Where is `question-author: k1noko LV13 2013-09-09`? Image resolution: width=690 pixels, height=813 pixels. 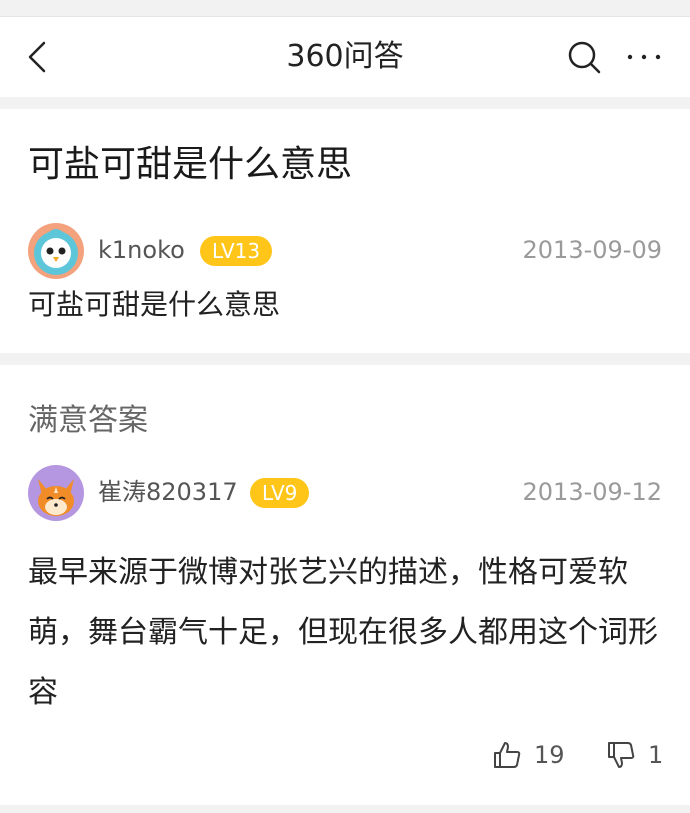 question-author: k1noko LV13 2013-09-09 is located at coordinates (345, 251).